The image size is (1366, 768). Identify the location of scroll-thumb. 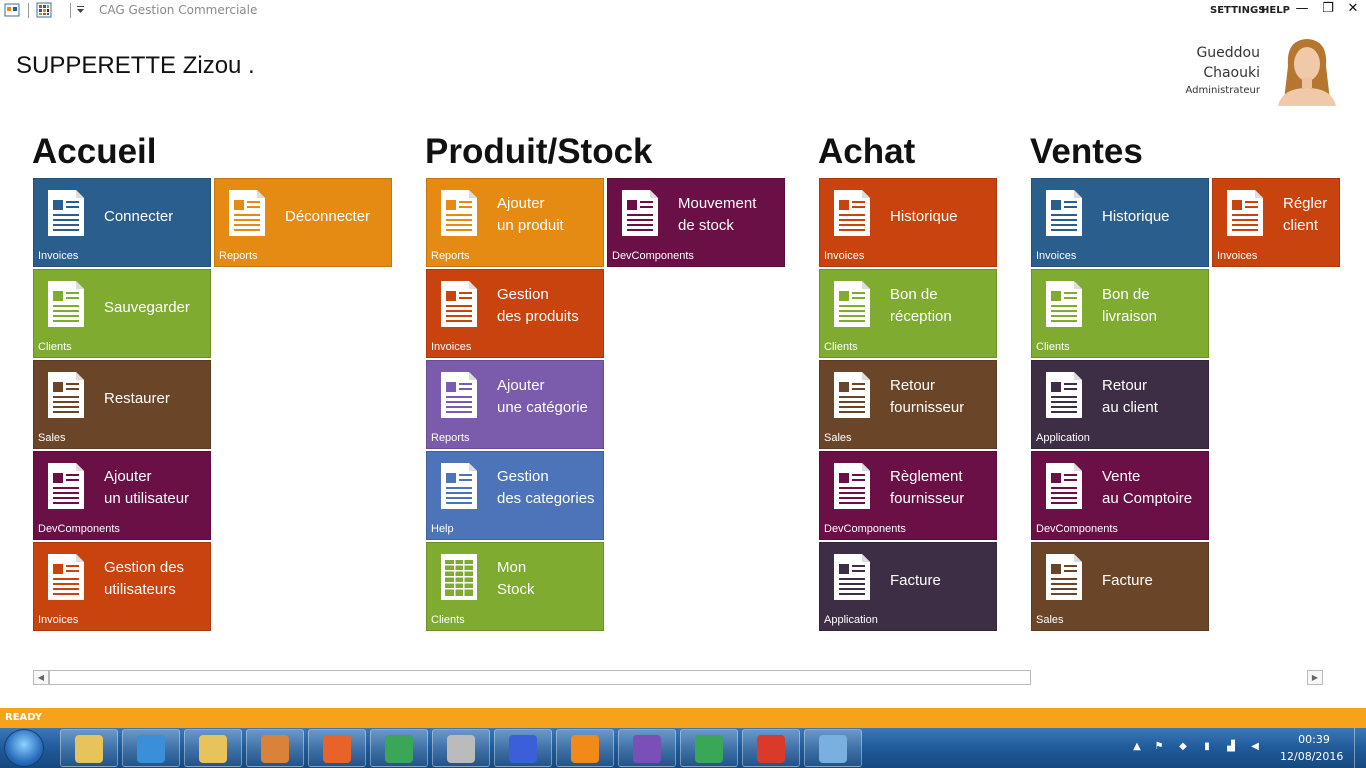
(540, 677).